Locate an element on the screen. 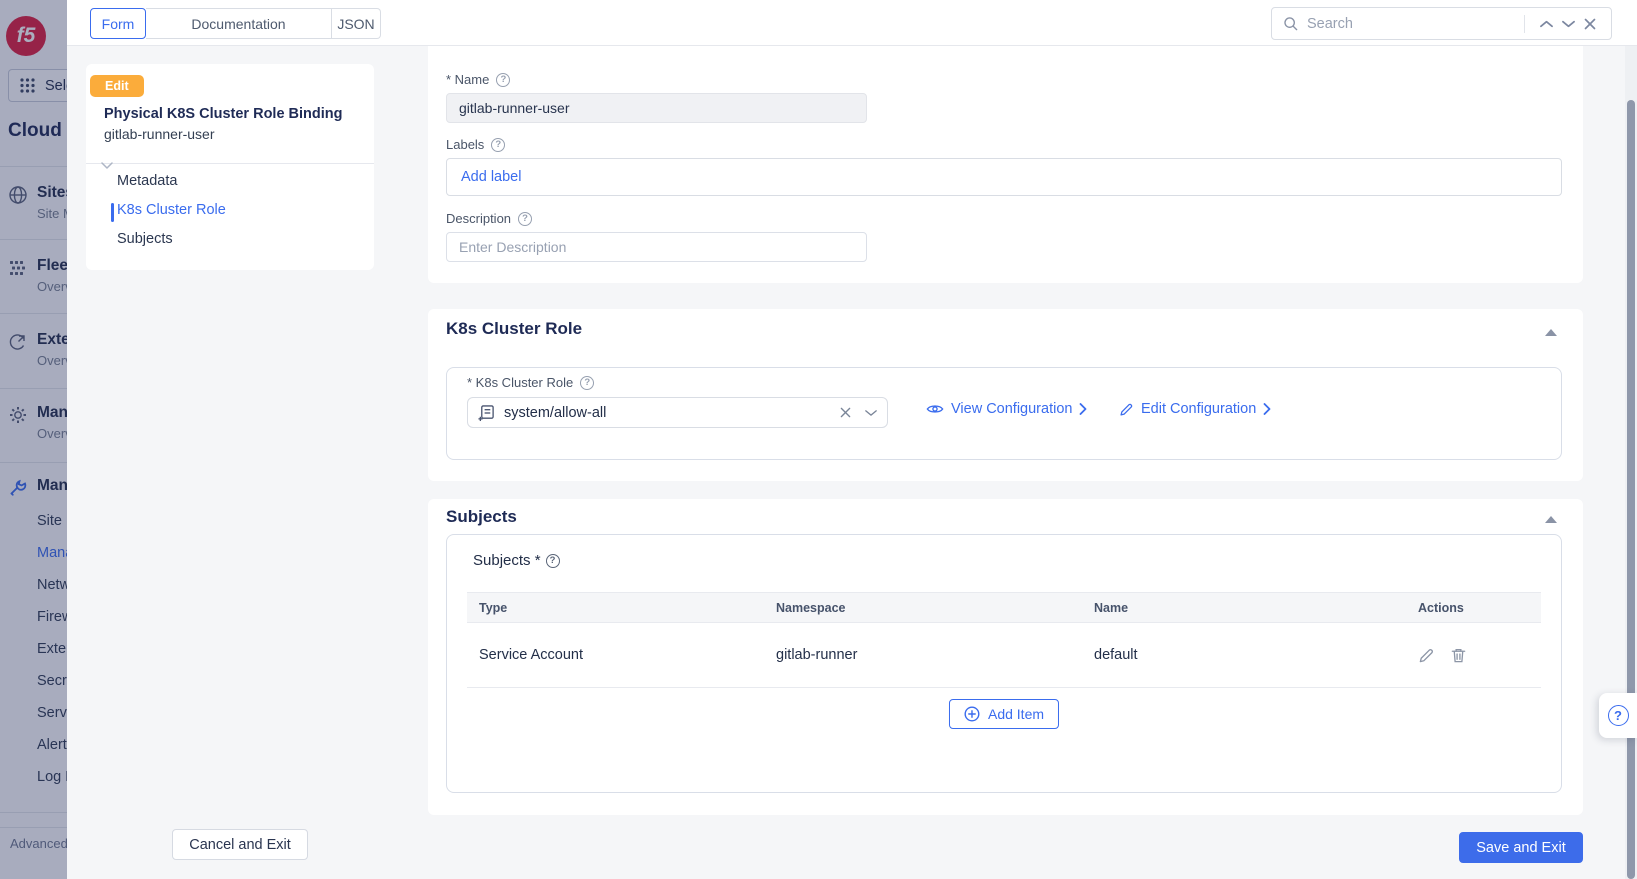 The image size is (1637, 879). panel-header: Form Documentation JSON is located at coordinates (852, 23).